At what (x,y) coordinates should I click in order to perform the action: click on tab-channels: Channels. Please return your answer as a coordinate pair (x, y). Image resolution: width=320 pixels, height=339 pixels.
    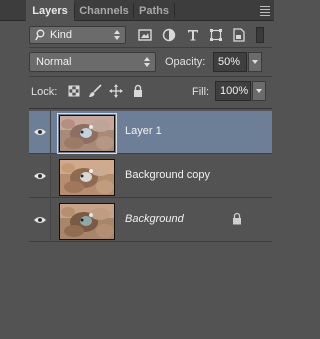
    Looking at the image, I should click on (104, 10).